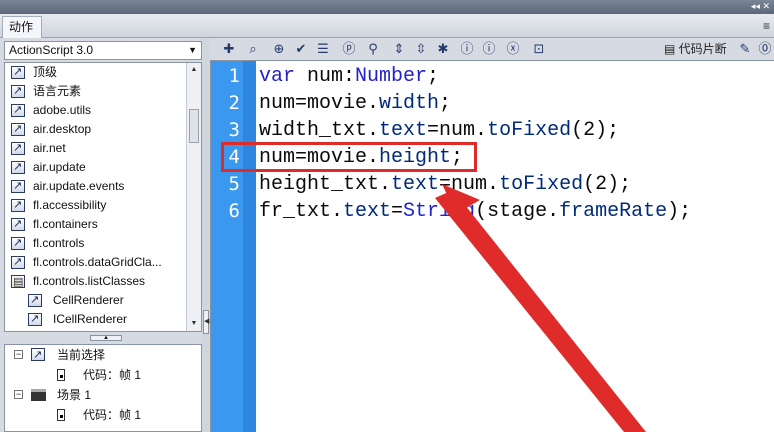 The image size is (774, 432). Describe the element at coordinates (399, 49) in the screenshot. I see `collapse-between-braces-icon: ⇕` at that location.